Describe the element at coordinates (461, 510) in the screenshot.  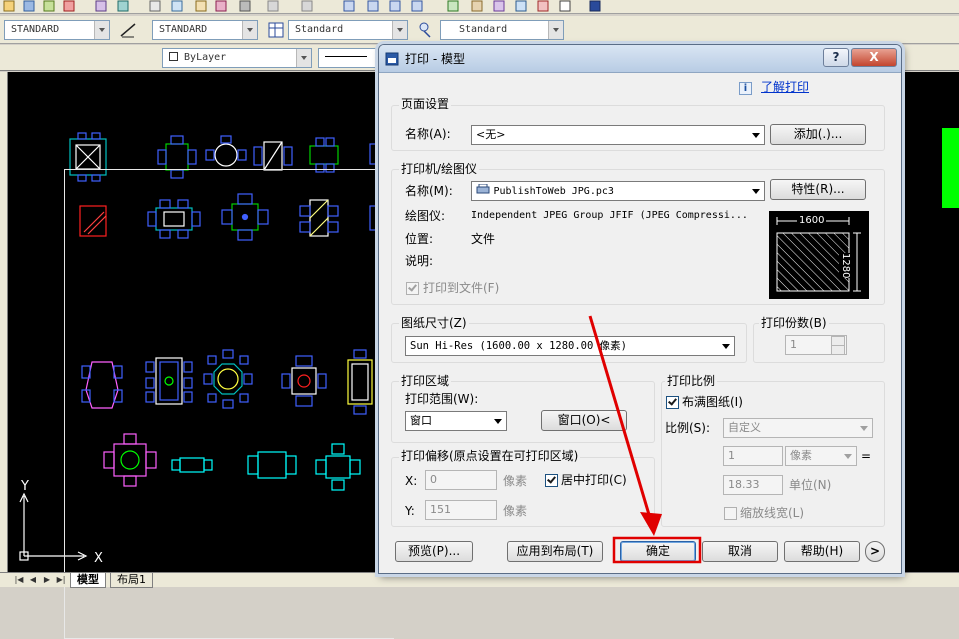
I see `offset-y-input: 151` at that location.